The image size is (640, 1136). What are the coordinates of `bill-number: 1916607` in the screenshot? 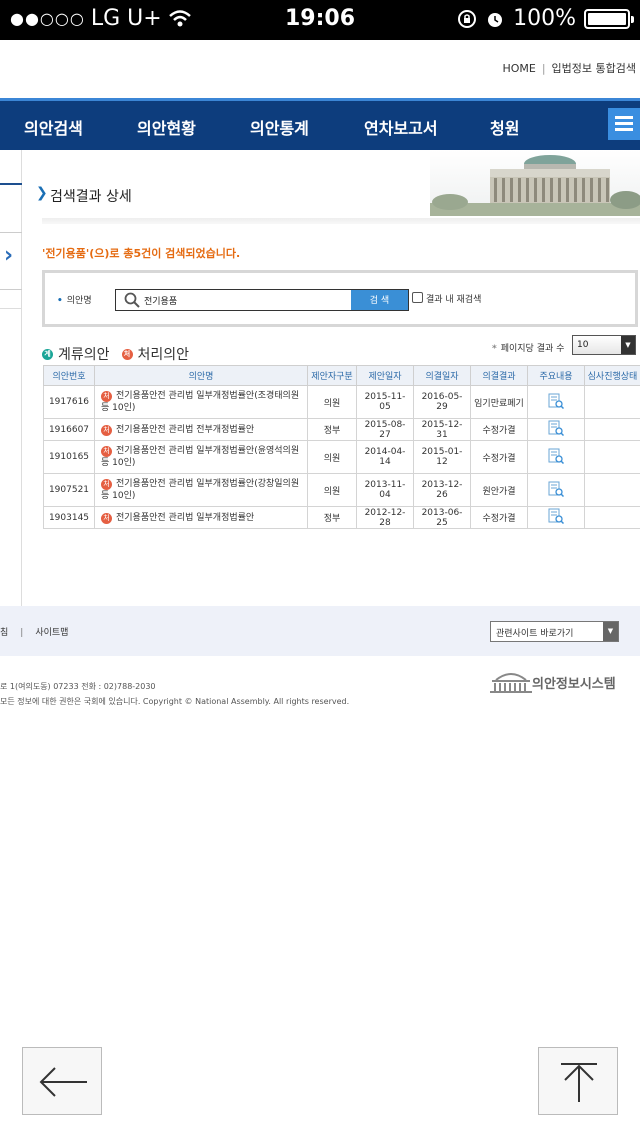 It's located at (69, 429).